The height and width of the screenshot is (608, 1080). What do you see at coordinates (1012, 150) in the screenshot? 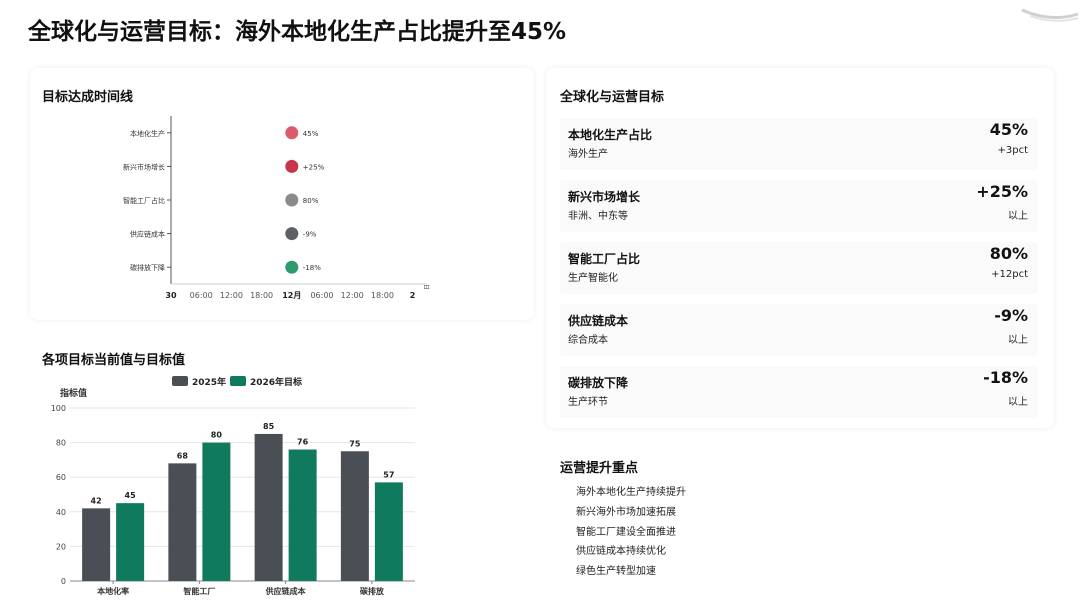
I see `goal-delta: +3pct` at bounding box center [1012, 150].